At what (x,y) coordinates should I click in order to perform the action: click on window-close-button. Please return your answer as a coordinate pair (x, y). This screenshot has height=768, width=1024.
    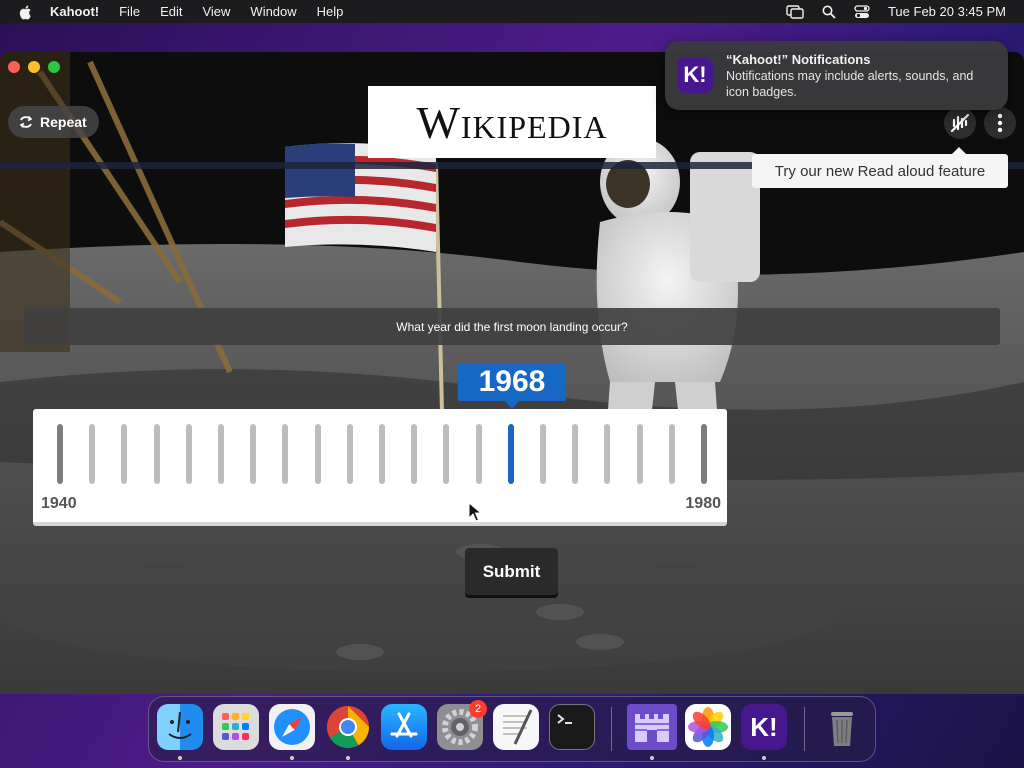
    Looking at the image, I should click on (14, 67).